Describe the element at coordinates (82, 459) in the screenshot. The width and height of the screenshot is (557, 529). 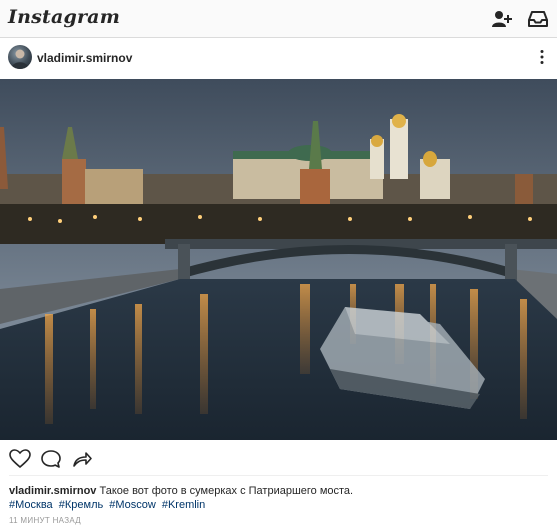
I see `share-icon` at that location.